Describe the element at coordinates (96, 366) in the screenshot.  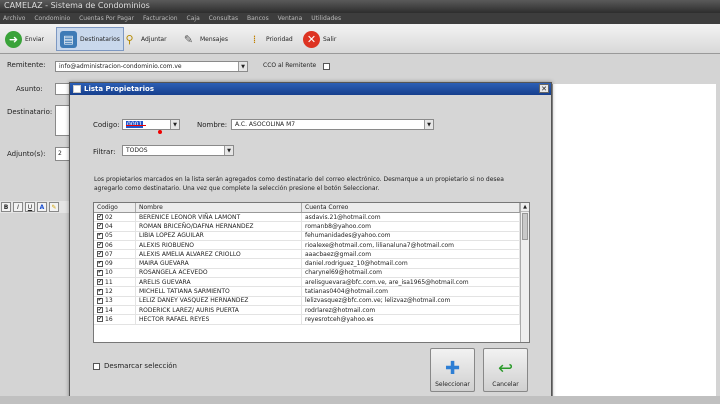
I see `uncheck-all-checkbox` at that location.